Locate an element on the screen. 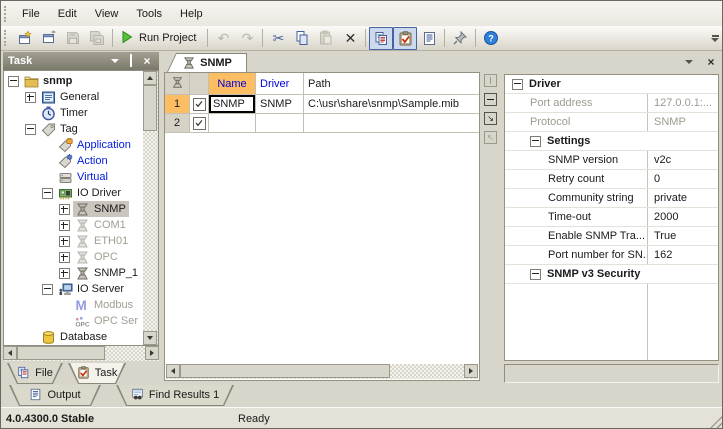 Image resolution: width=723 pixels, height=429 pixels. toolbar-grip is located at coordinates (6, 38).